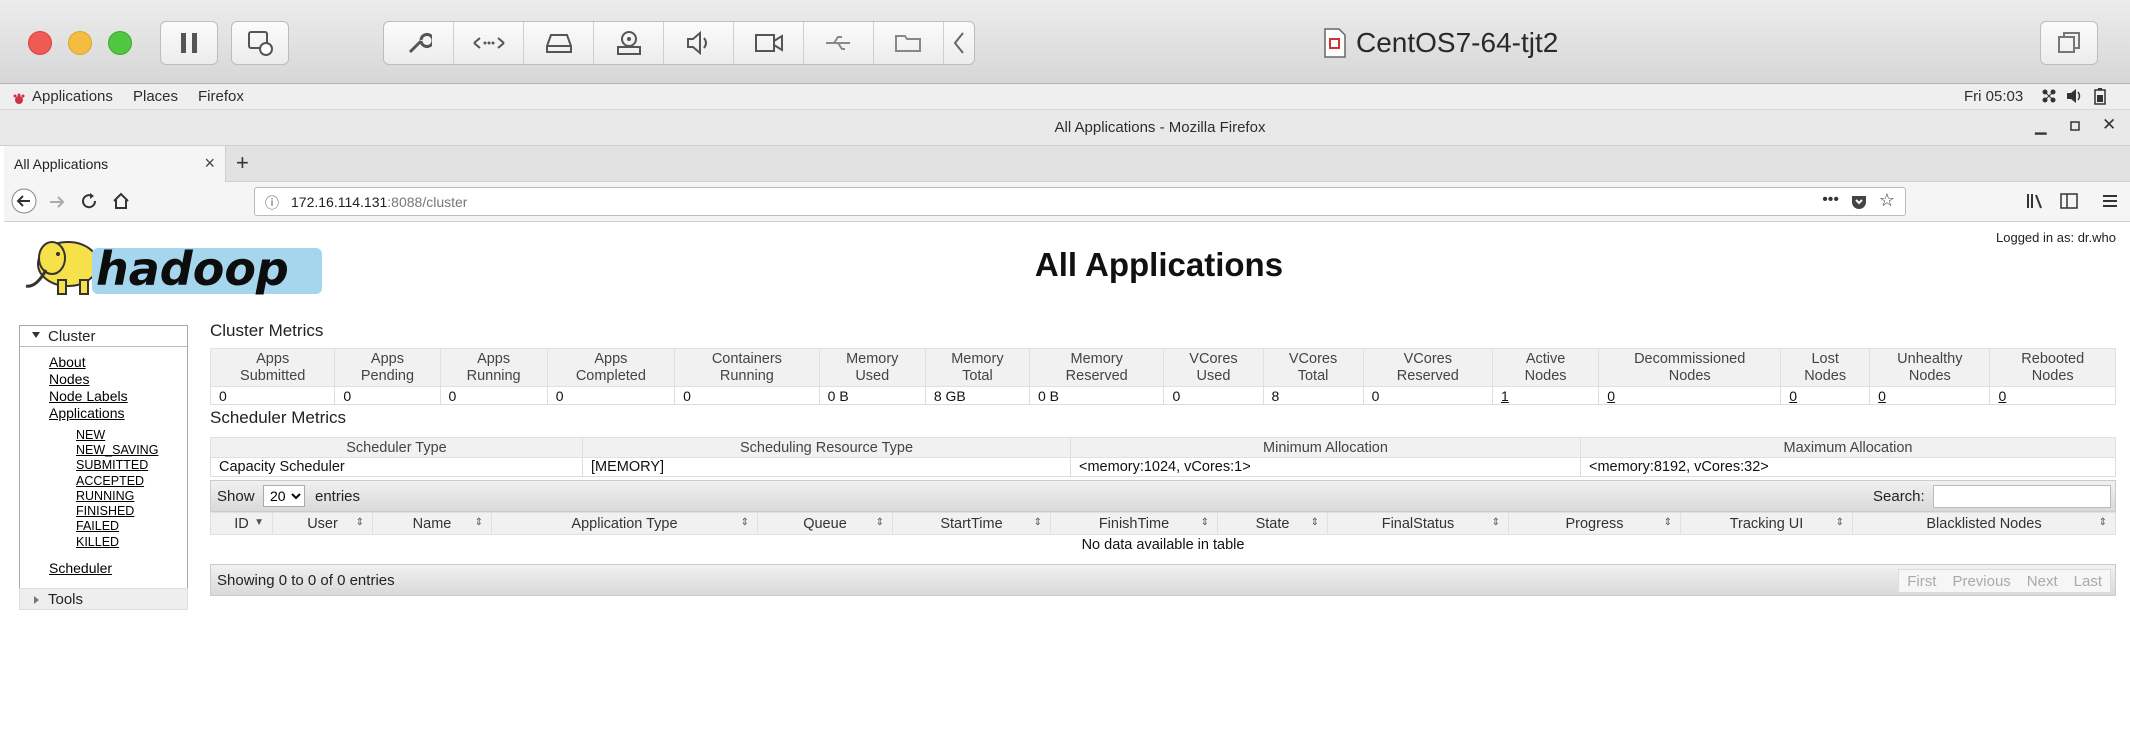  I want to click on volume-icon, so click(2075, 98).